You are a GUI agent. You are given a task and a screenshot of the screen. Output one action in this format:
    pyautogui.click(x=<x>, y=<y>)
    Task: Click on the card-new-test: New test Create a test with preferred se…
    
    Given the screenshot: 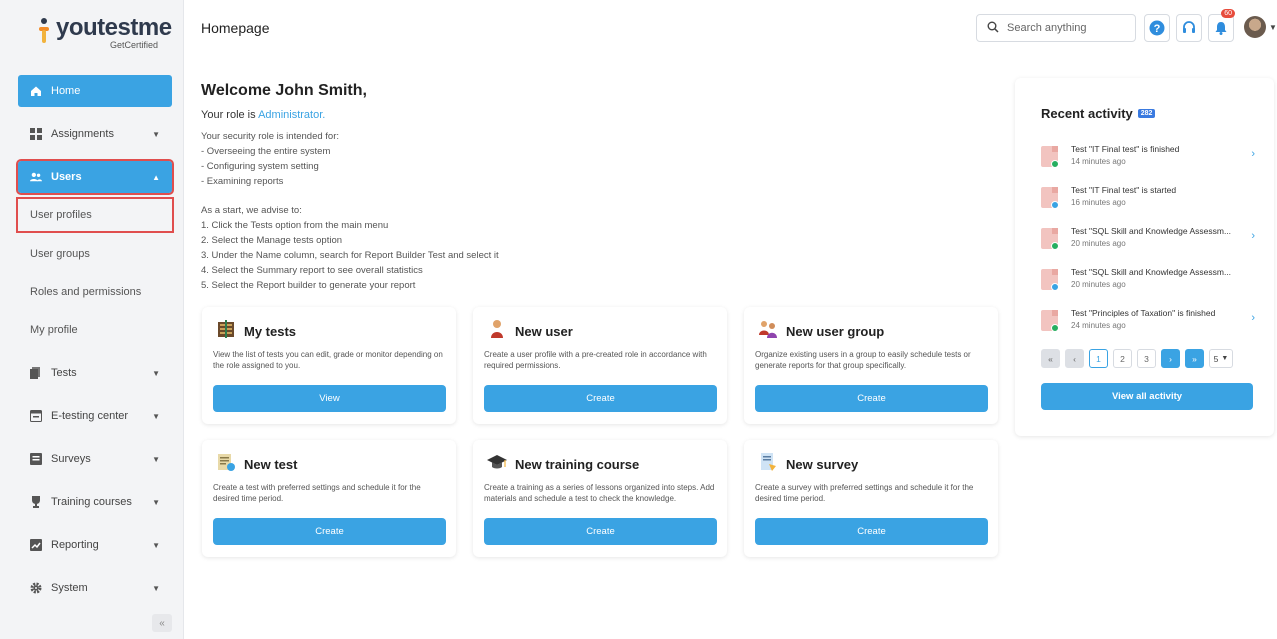 What is the action you would take?
    pyautogui.click(x=329, y=498)
    